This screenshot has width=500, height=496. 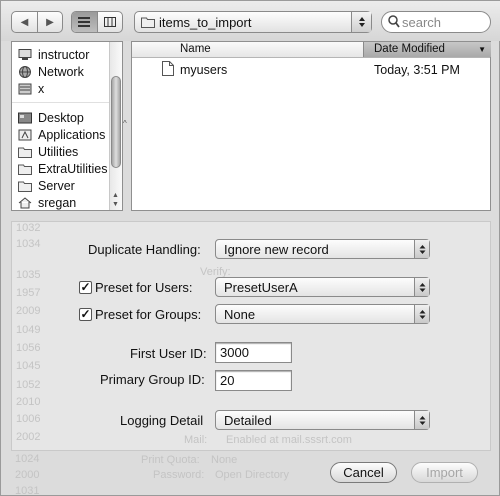 I want to click on toolbar: ◀ ▶ items_to_import search, so click(x=250, y=21).